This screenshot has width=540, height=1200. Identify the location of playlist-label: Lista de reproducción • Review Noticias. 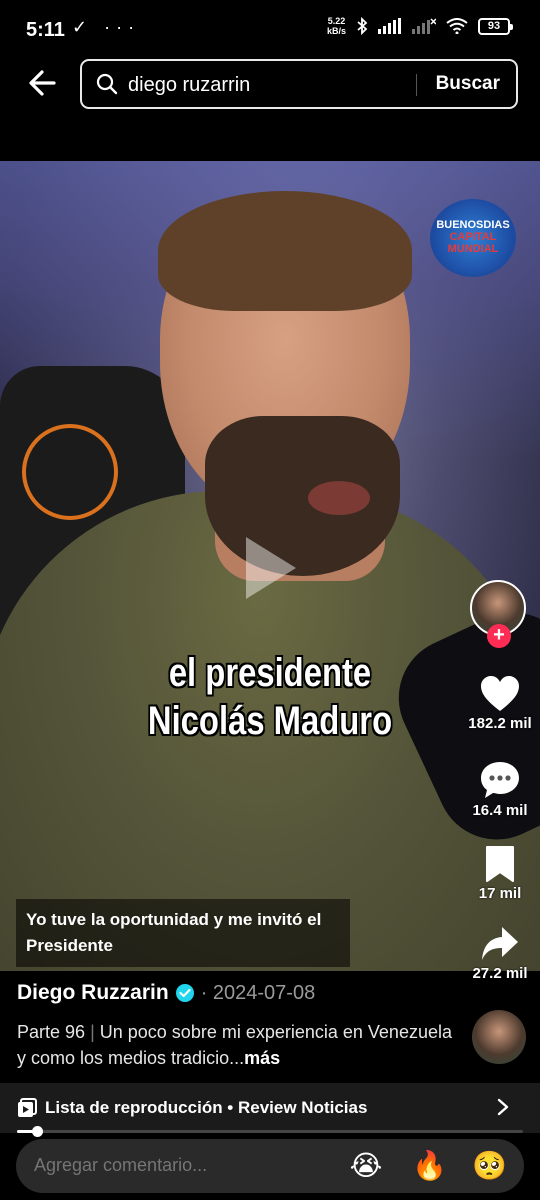
(206, 1107).